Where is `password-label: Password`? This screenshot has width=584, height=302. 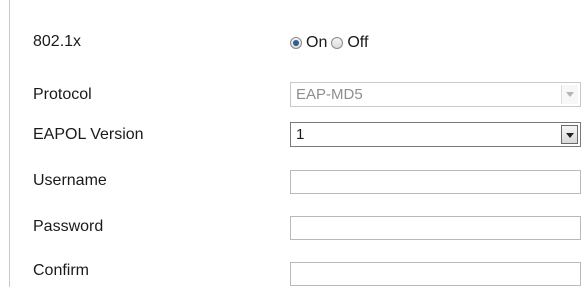 password-label: Password is located at coordinates (68, 226).